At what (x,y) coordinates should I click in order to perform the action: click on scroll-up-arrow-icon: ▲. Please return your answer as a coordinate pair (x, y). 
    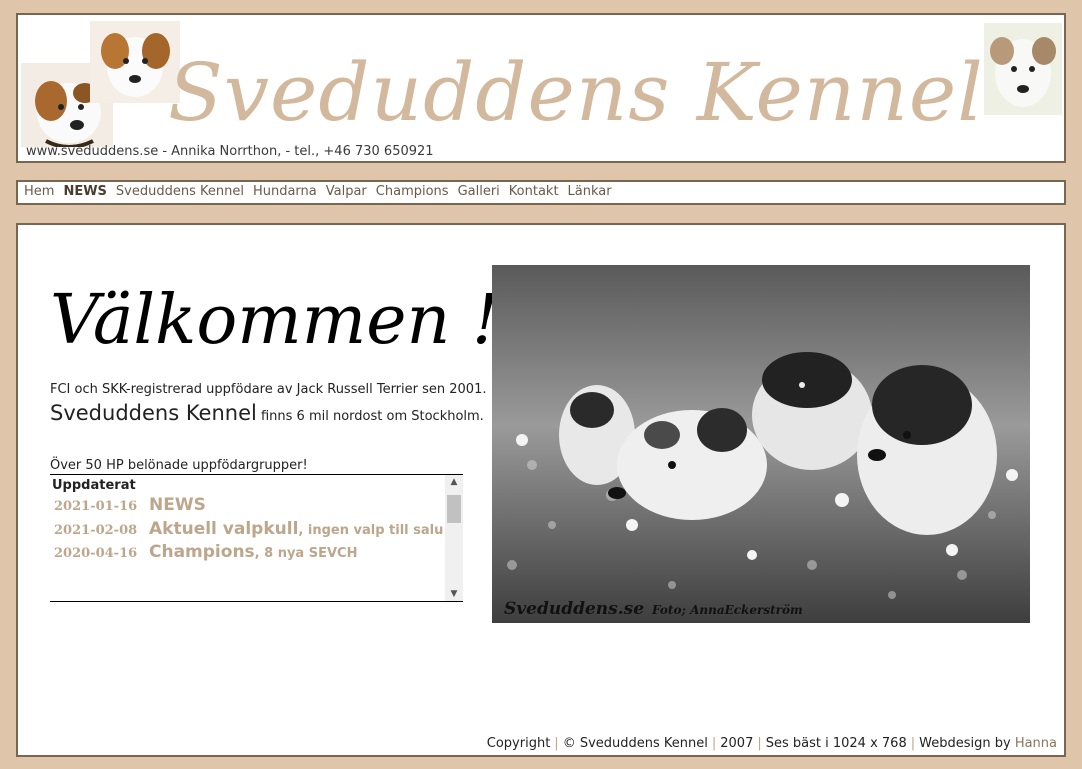
    Looking at the image, I should click on (454, 482).